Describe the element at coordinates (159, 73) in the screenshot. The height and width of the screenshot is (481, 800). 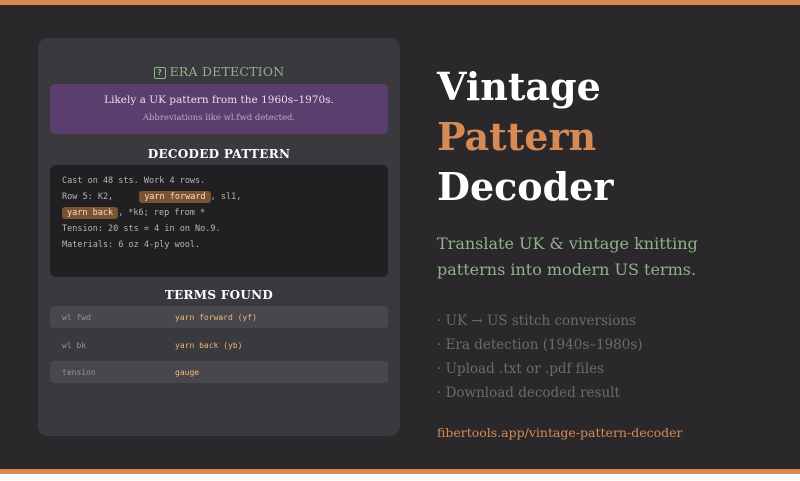
I see `question-icon: ?` at that location.